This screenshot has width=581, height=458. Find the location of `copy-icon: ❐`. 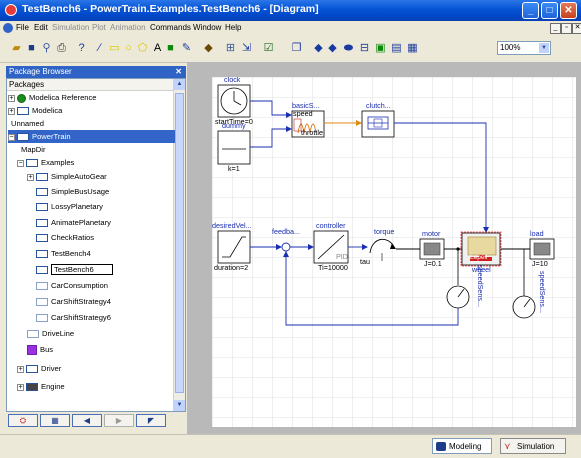

copy-icon: ❐ is located at coordinates (296, 48).